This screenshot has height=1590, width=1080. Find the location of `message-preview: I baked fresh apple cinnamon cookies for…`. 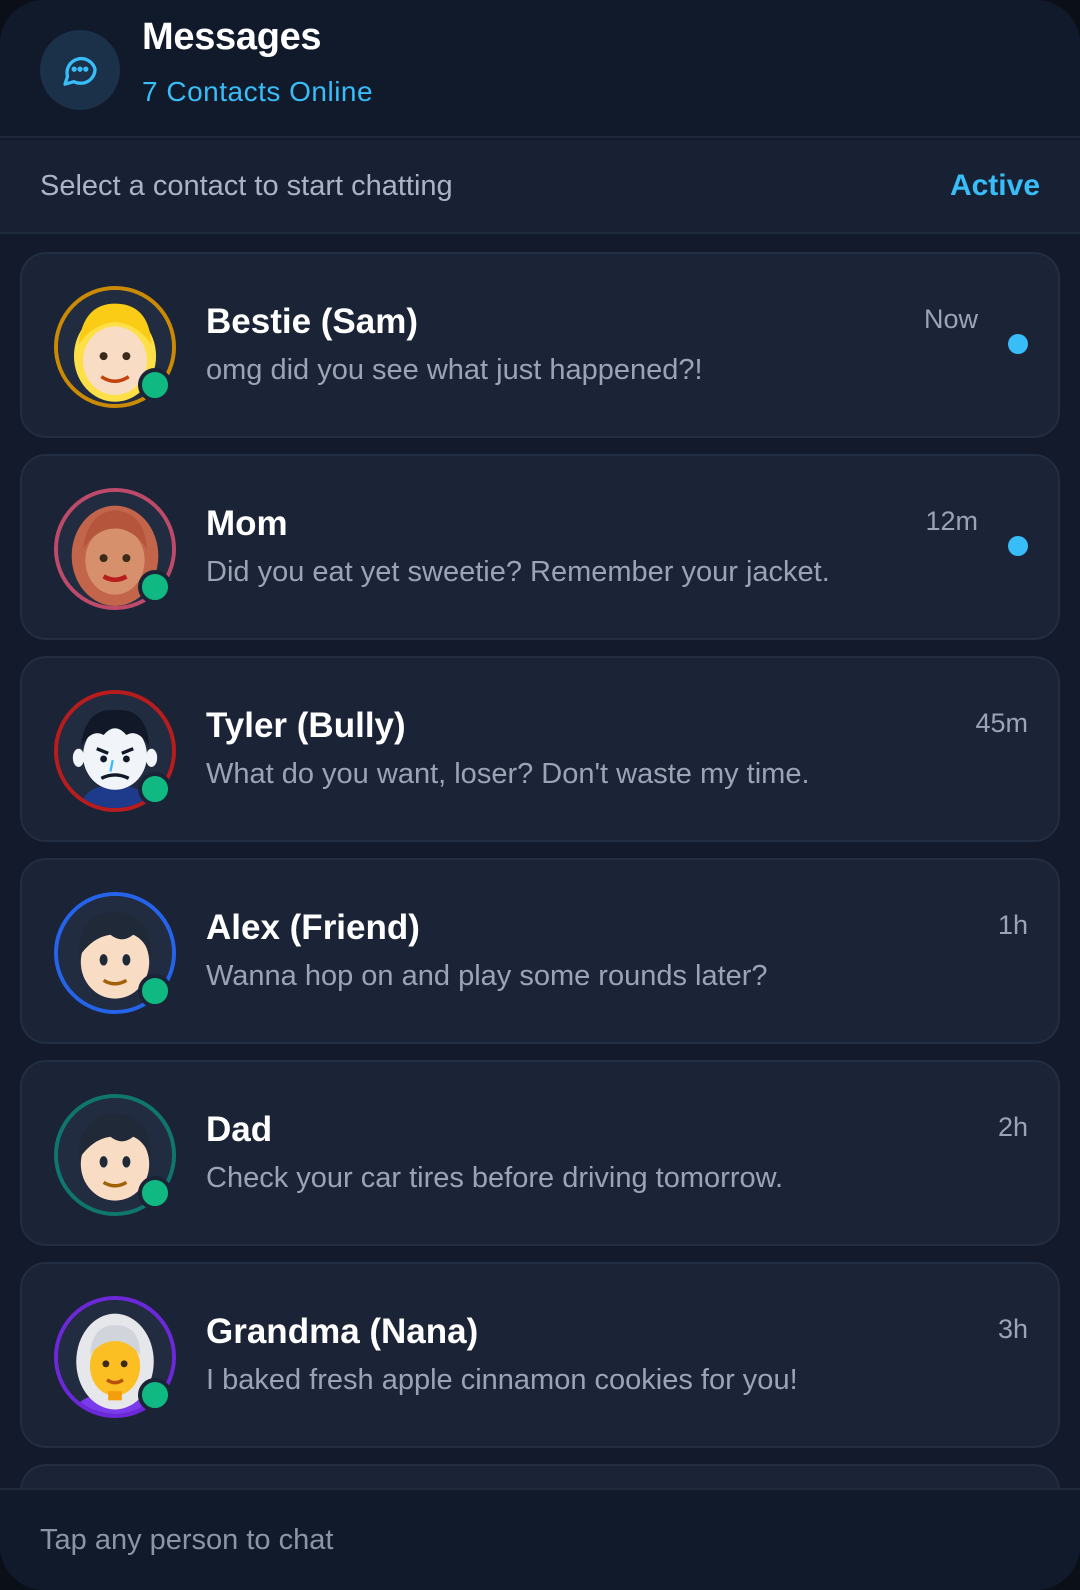

message-preview: I baked fresh apple cinnamon cookies for… is located at coordinates (502, 1380).